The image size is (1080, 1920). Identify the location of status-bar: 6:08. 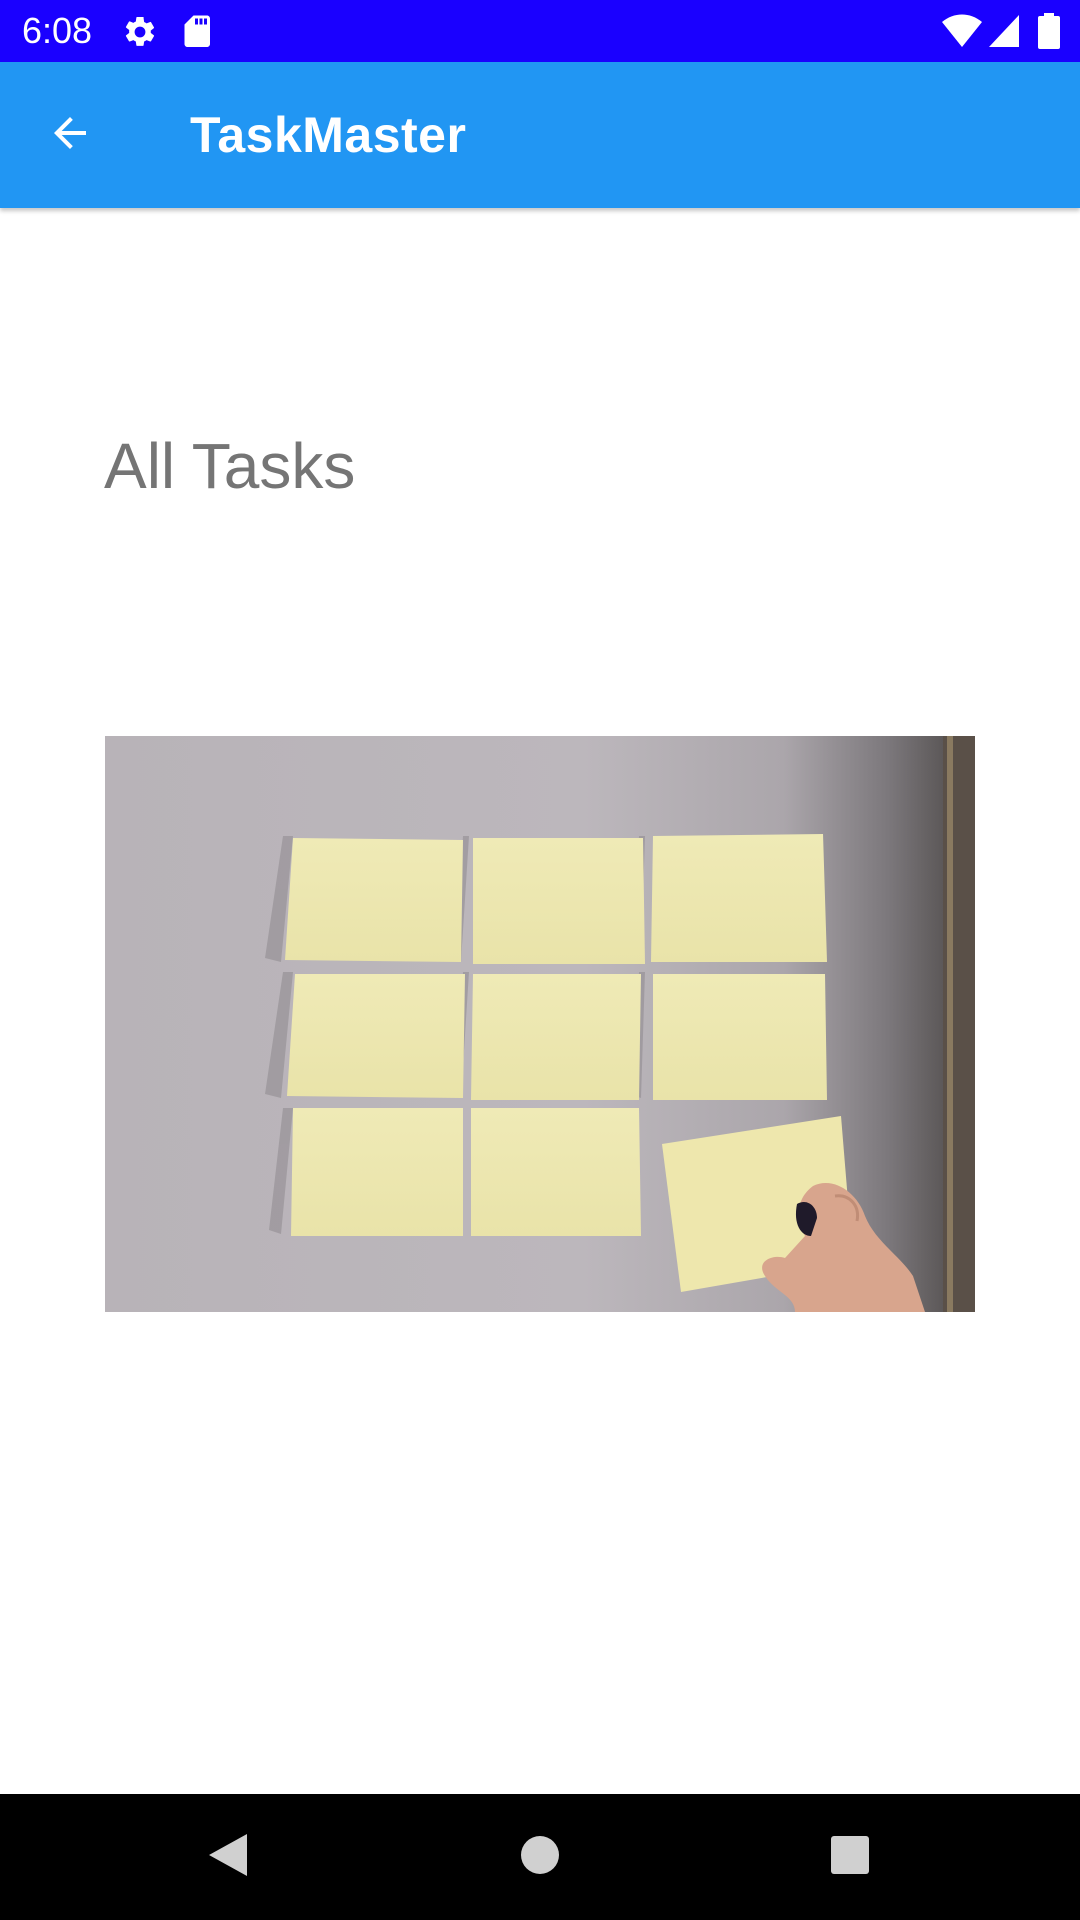
(540, 31).